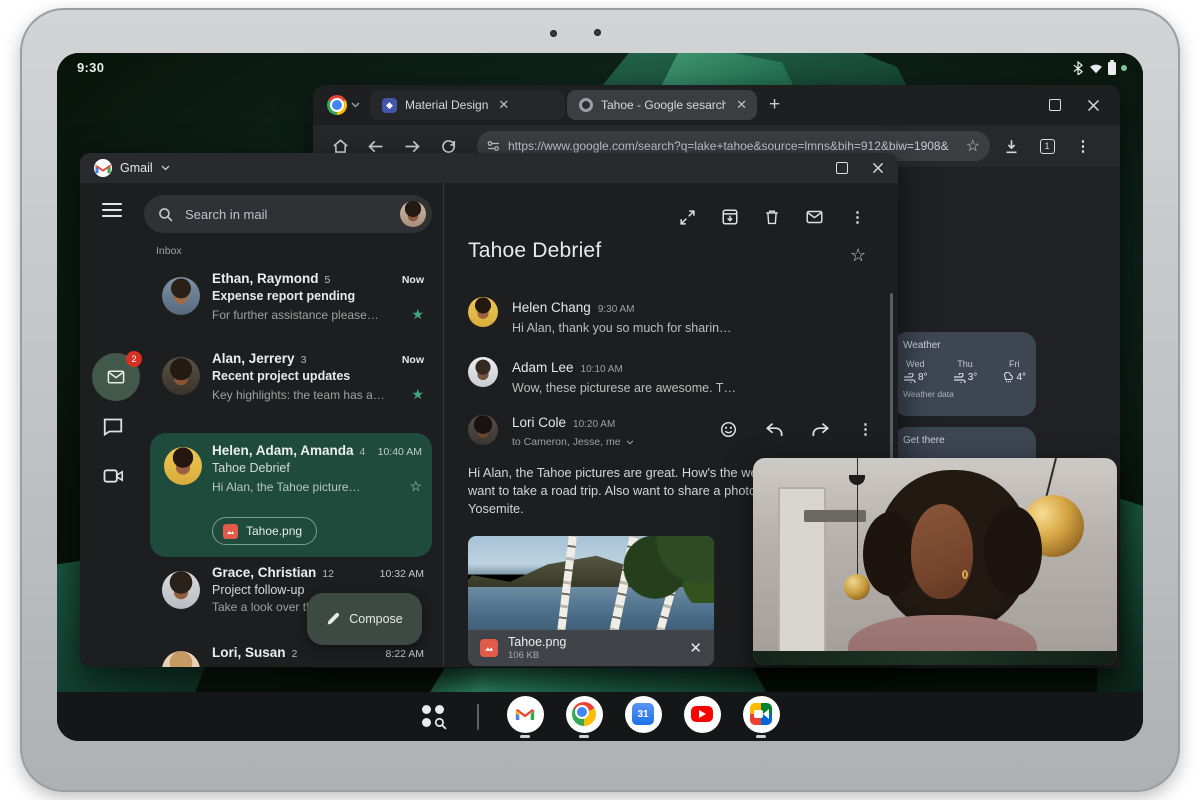 The width and height of the screenshot is (1200, 800). Describe the element at coordinates (493, 146) in the screenshot. I see `site-info-icon` at that location.